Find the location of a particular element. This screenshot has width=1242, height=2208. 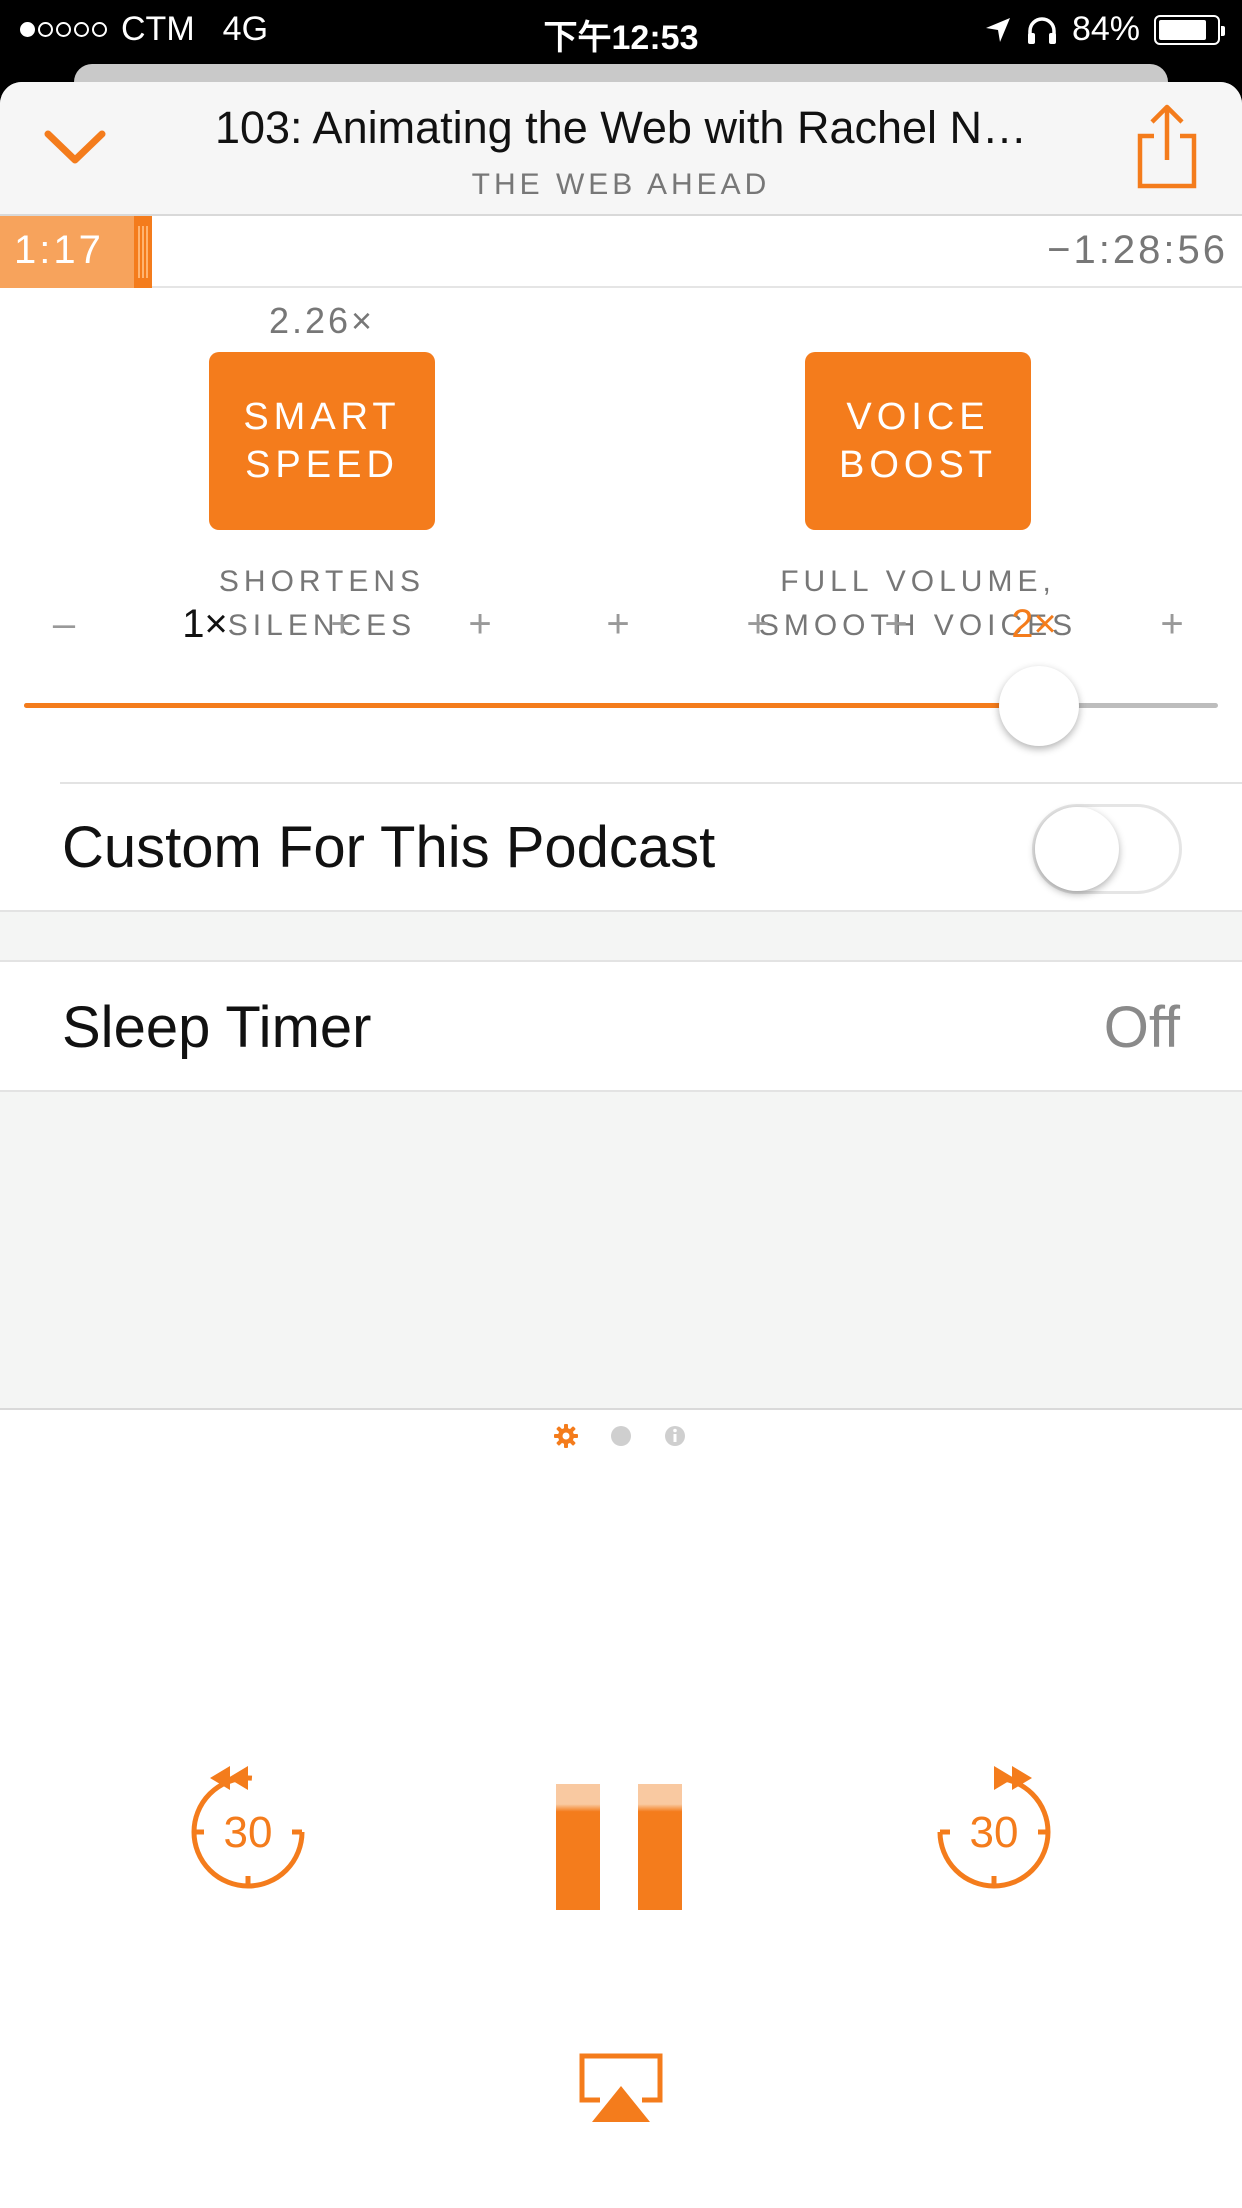

skip-back-amount: 30 is located at coordinates (248, 1832).